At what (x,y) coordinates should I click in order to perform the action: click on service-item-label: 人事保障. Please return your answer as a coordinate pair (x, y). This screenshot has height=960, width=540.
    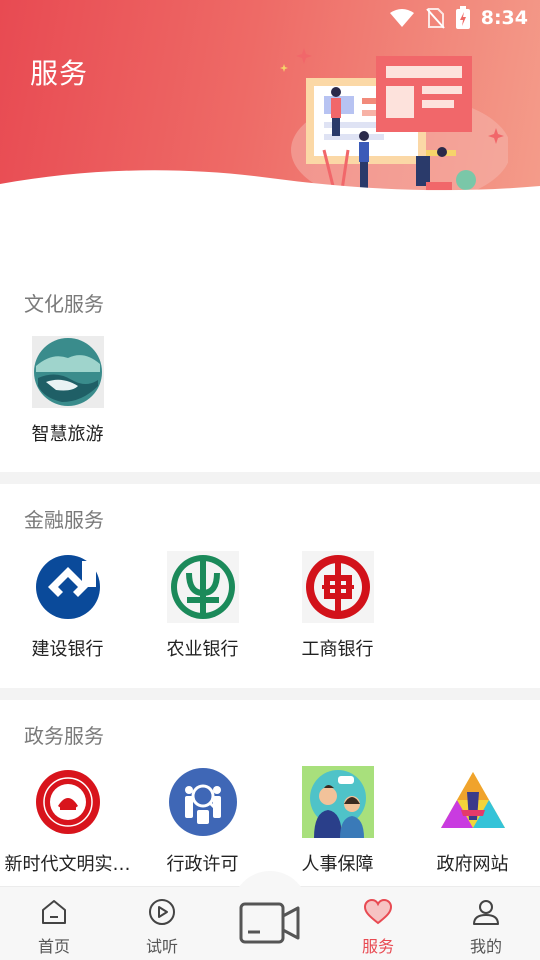
    Looking at the image, I should click on (337, 864).